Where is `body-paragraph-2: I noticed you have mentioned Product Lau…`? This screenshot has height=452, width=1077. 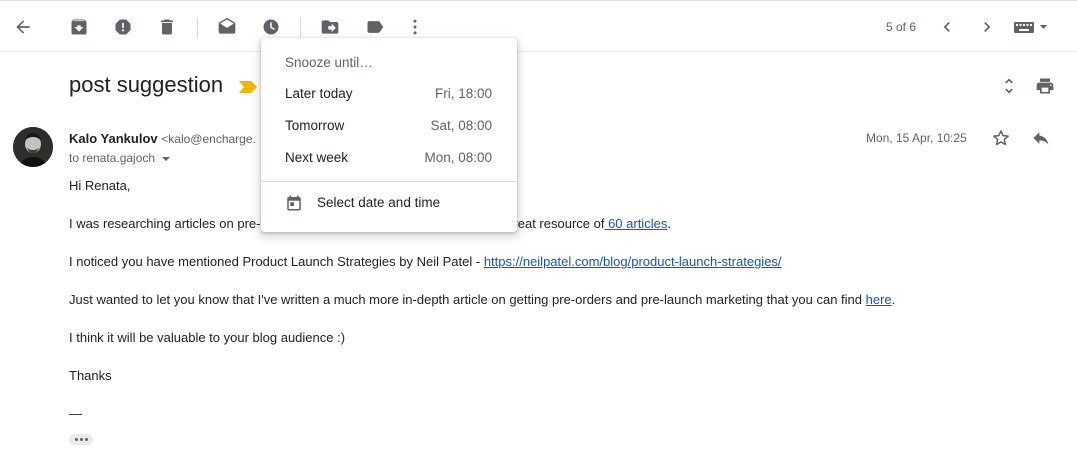
body-paragraph-2: I noticed you have mentioned Product Lau… is located at coordinates (425, 261).